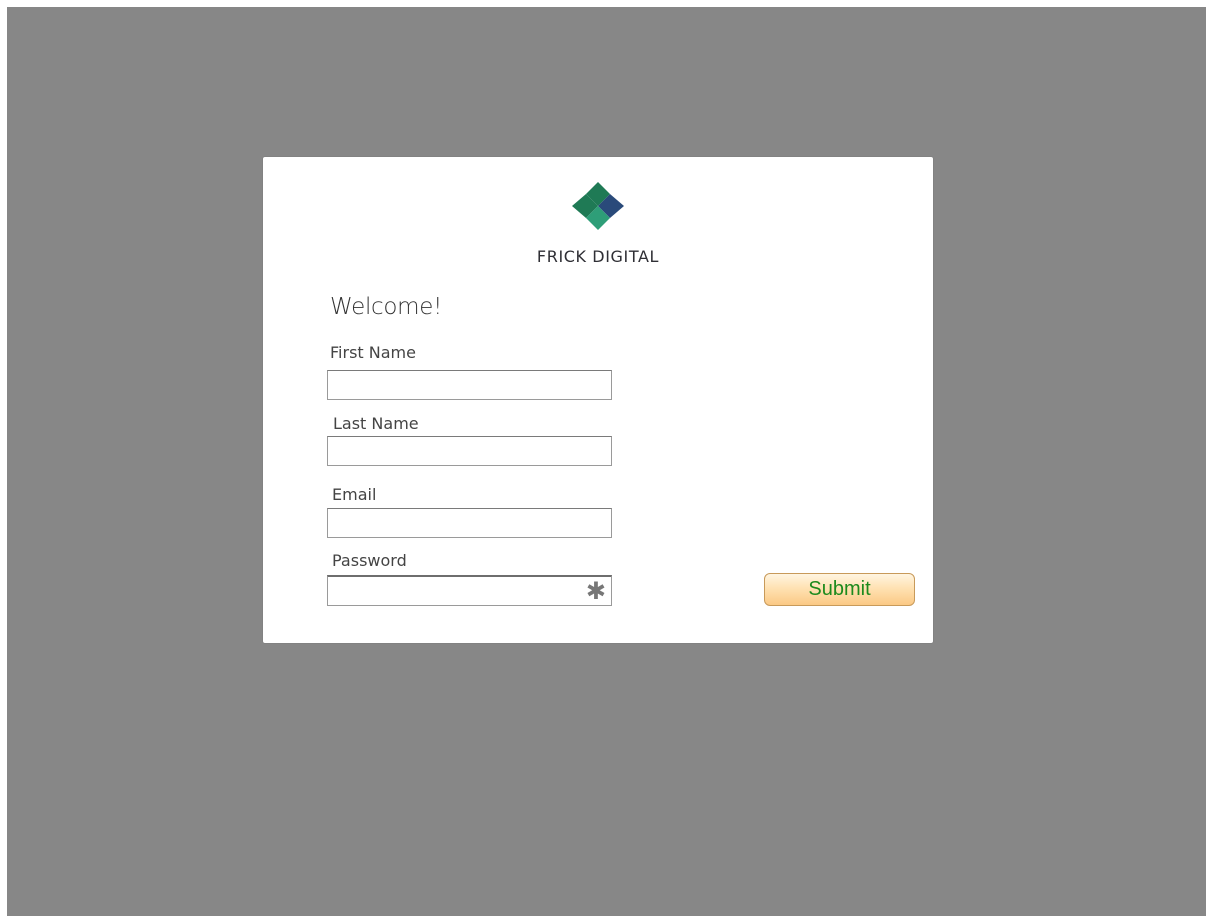  Describe the element at coordinates (595, 591) in the screenshot. I see `required-asterisk-icon: ✱` at that location.